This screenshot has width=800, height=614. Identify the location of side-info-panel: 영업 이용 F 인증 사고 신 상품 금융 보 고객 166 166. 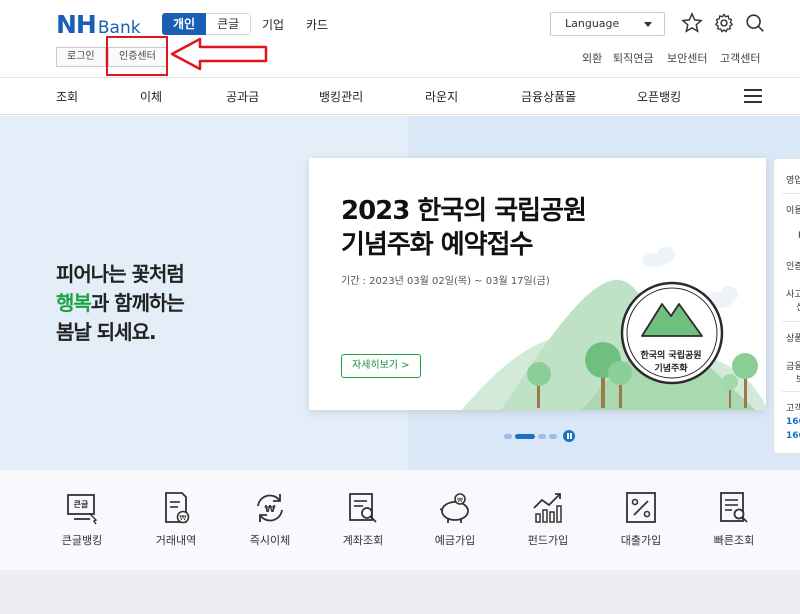
(786, 306).